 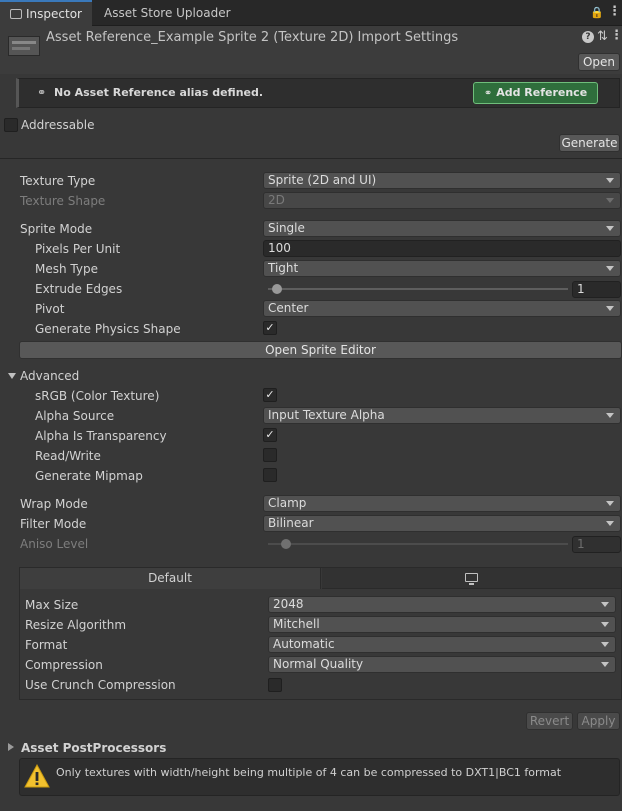 What do you see at coordinates (596, 544) in the screenshot?
I see `aniso-level-input: 1` at bounding box center [596, 544].